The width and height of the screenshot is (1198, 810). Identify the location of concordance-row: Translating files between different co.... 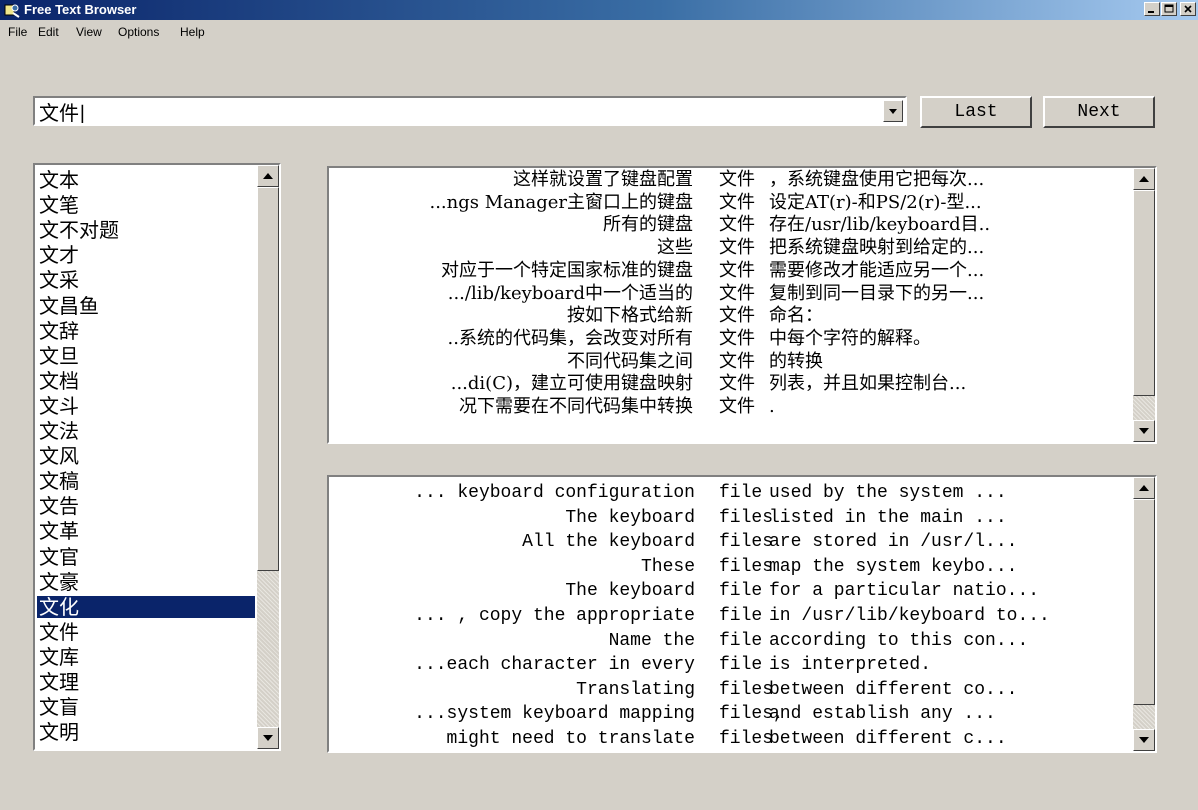
(729, 690).